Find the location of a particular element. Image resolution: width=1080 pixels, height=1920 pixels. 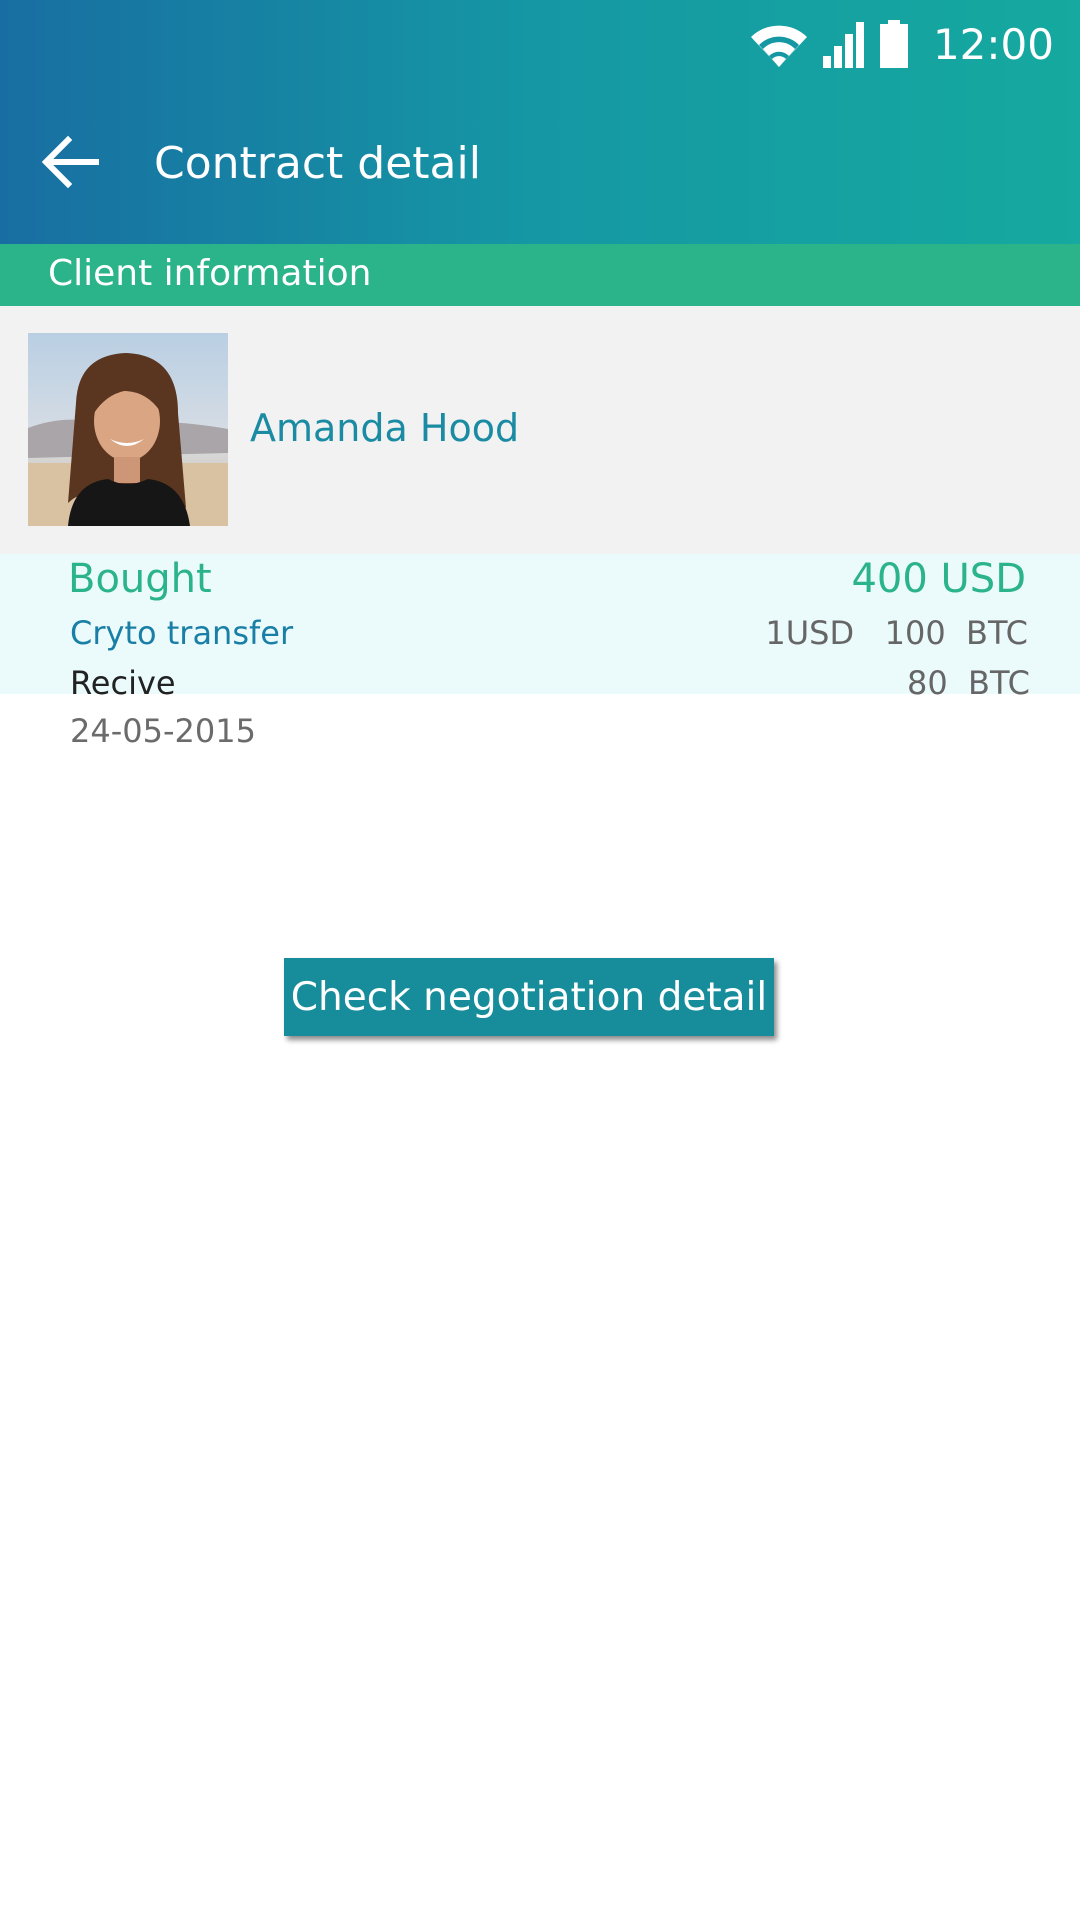

arrow-left-icon is located at coordinates (70, 162).